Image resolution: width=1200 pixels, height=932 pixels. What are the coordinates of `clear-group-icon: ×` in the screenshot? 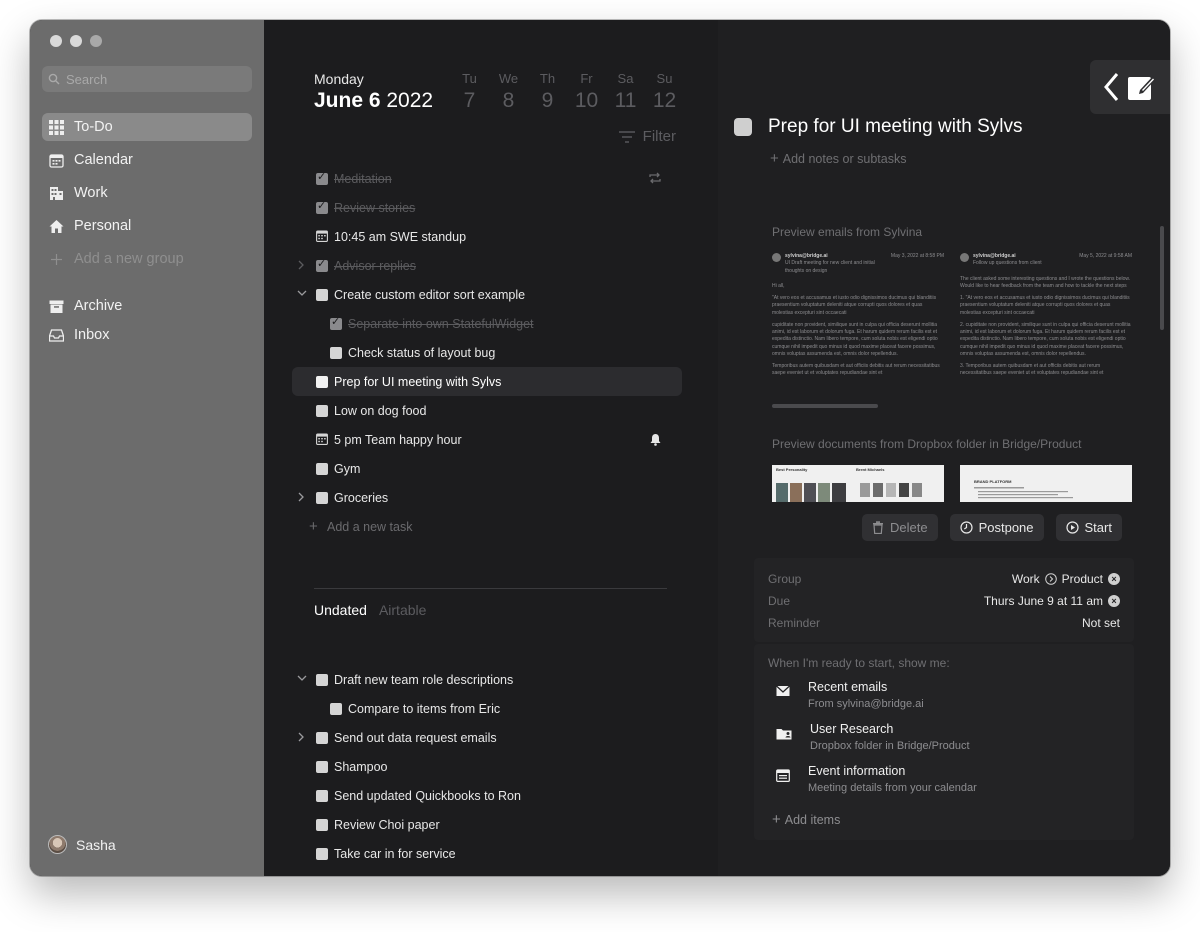 It's located at (1114, 579).